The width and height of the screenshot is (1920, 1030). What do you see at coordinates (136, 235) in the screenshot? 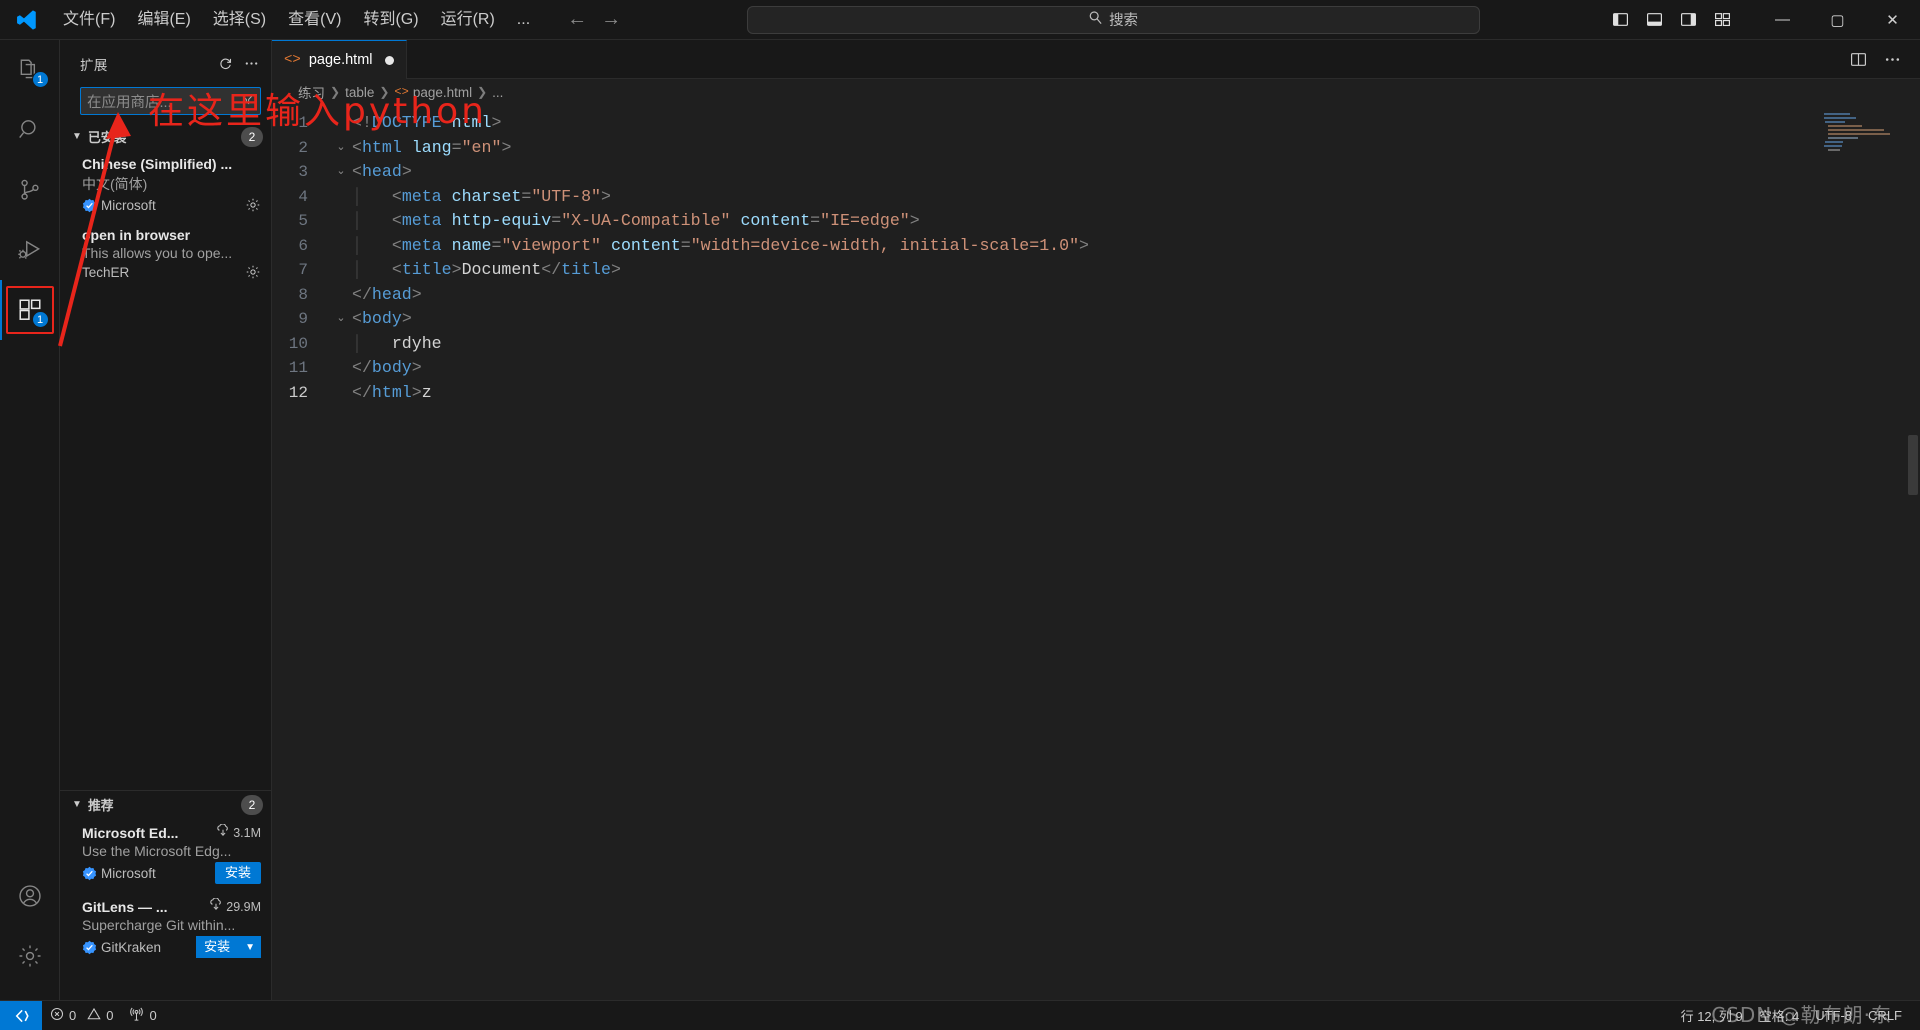
I see `extension-name: open in browser` at bounding box center [136, 235].